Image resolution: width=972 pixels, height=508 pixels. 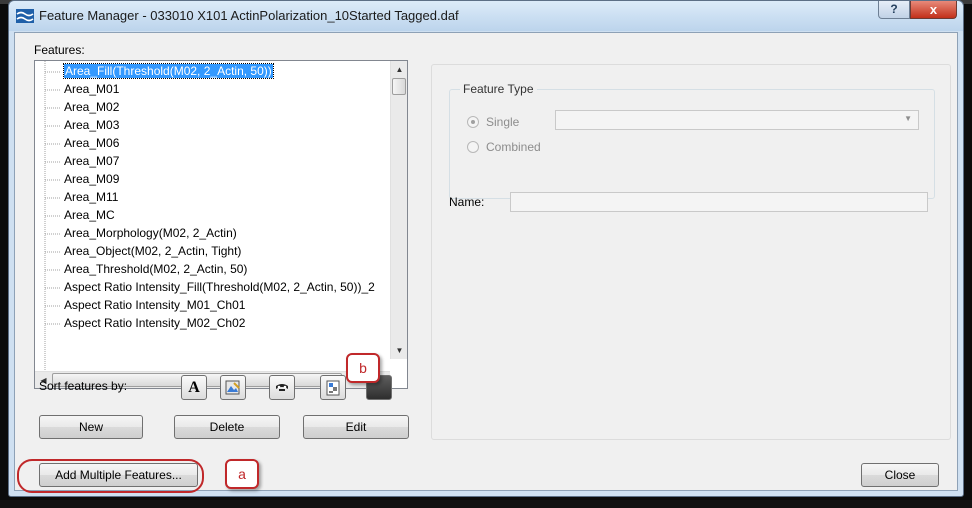 I want to click on feature-list-item: Area_Fill(Threshold(M02, 2_Actin, 50)), so click(x=168, y=71).